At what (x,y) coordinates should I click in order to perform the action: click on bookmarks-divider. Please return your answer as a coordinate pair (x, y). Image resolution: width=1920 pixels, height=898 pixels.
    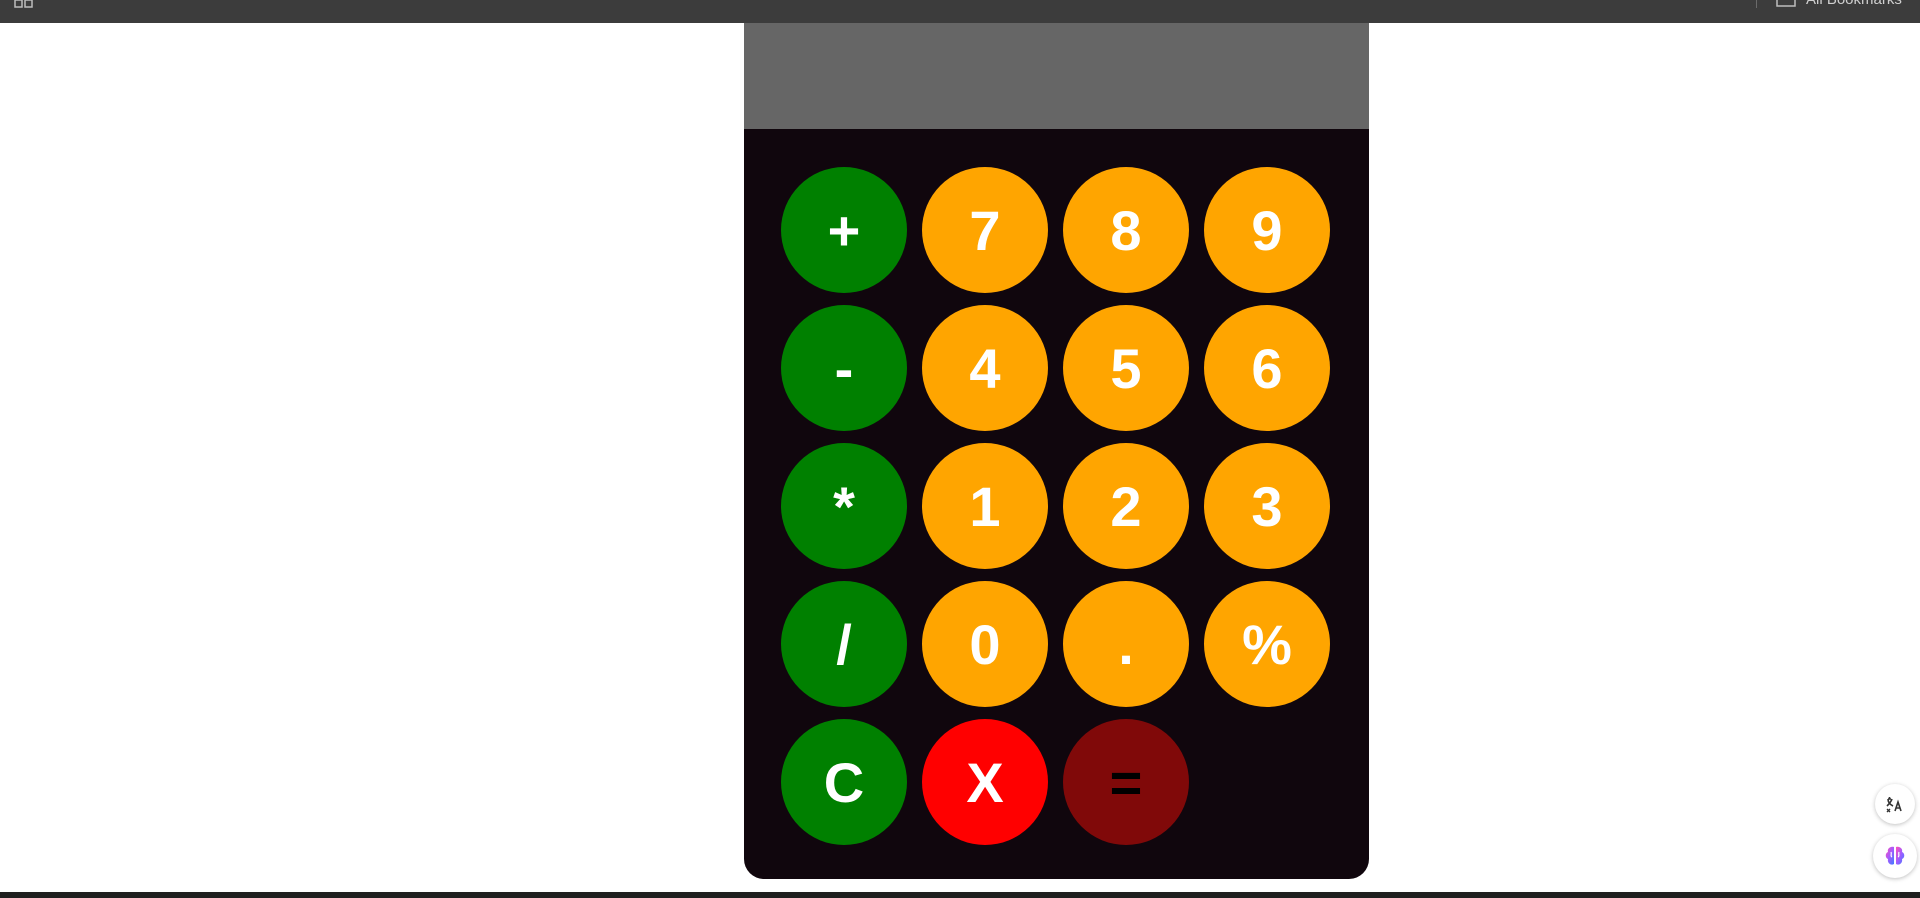
    Looking at the image, I should click on (1756, 4).